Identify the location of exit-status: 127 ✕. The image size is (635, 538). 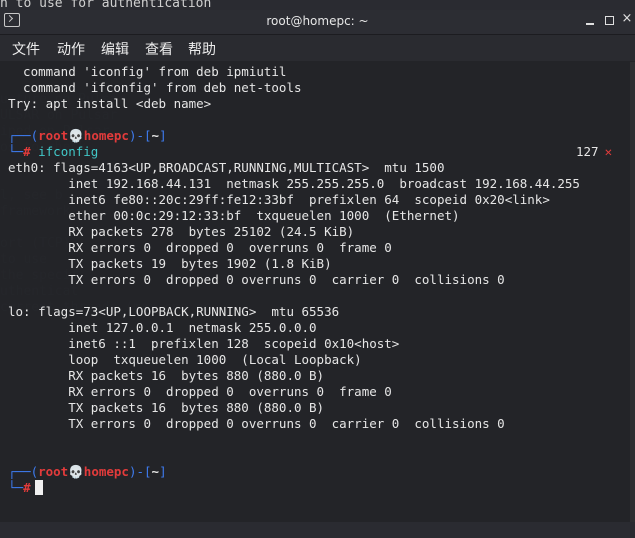
(594, 152).